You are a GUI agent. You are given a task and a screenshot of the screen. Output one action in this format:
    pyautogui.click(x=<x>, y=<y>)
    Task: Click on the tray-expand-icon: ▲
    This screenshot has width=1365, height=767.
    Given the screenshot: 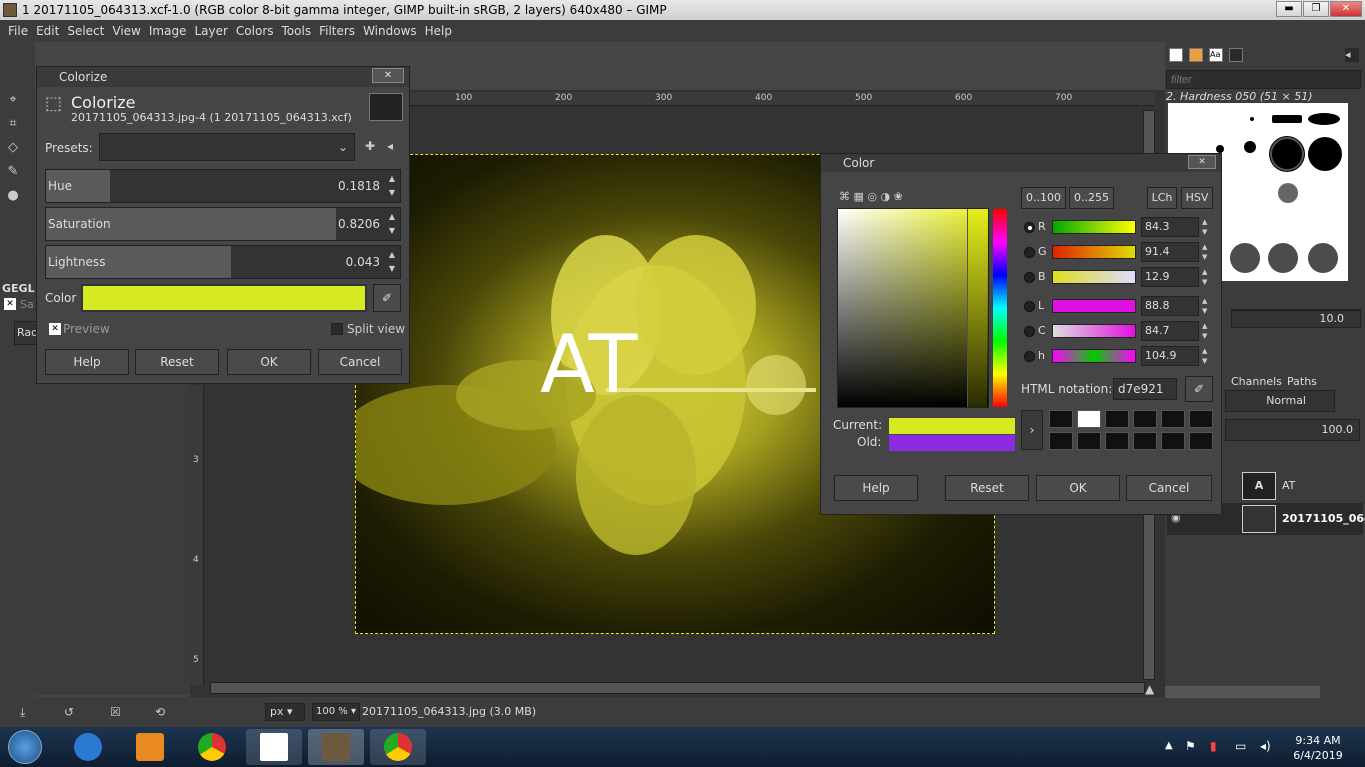 What is the action you would take?
    pyautogui.click(x=1169, y=745)
    